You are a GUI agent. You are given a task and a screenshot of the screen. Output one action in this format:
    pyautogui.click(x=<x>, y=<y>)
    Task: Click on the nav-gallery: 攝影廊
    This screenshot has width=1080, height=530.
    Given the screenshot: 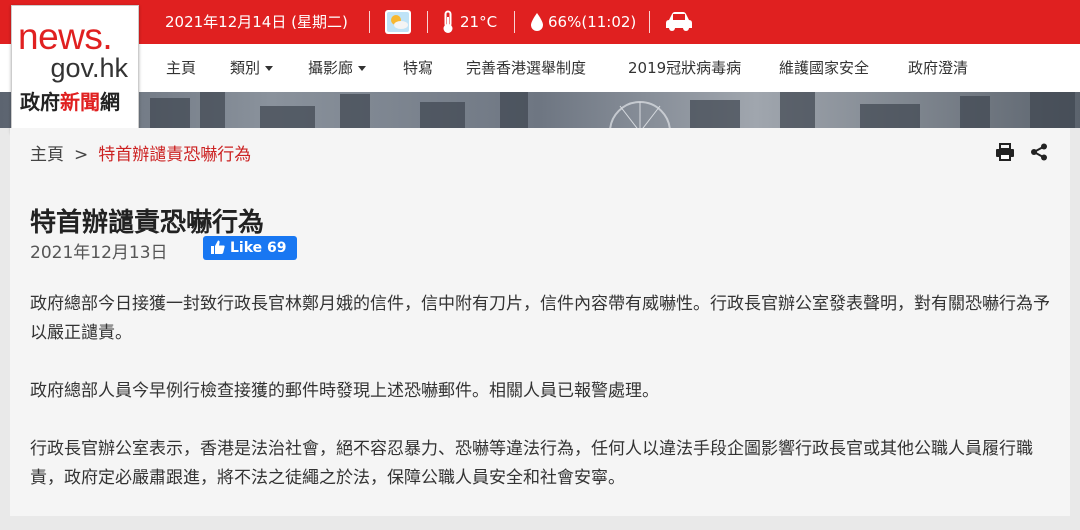 What is the action you would take?
    pyautogui.click(x=337, y=68)
    